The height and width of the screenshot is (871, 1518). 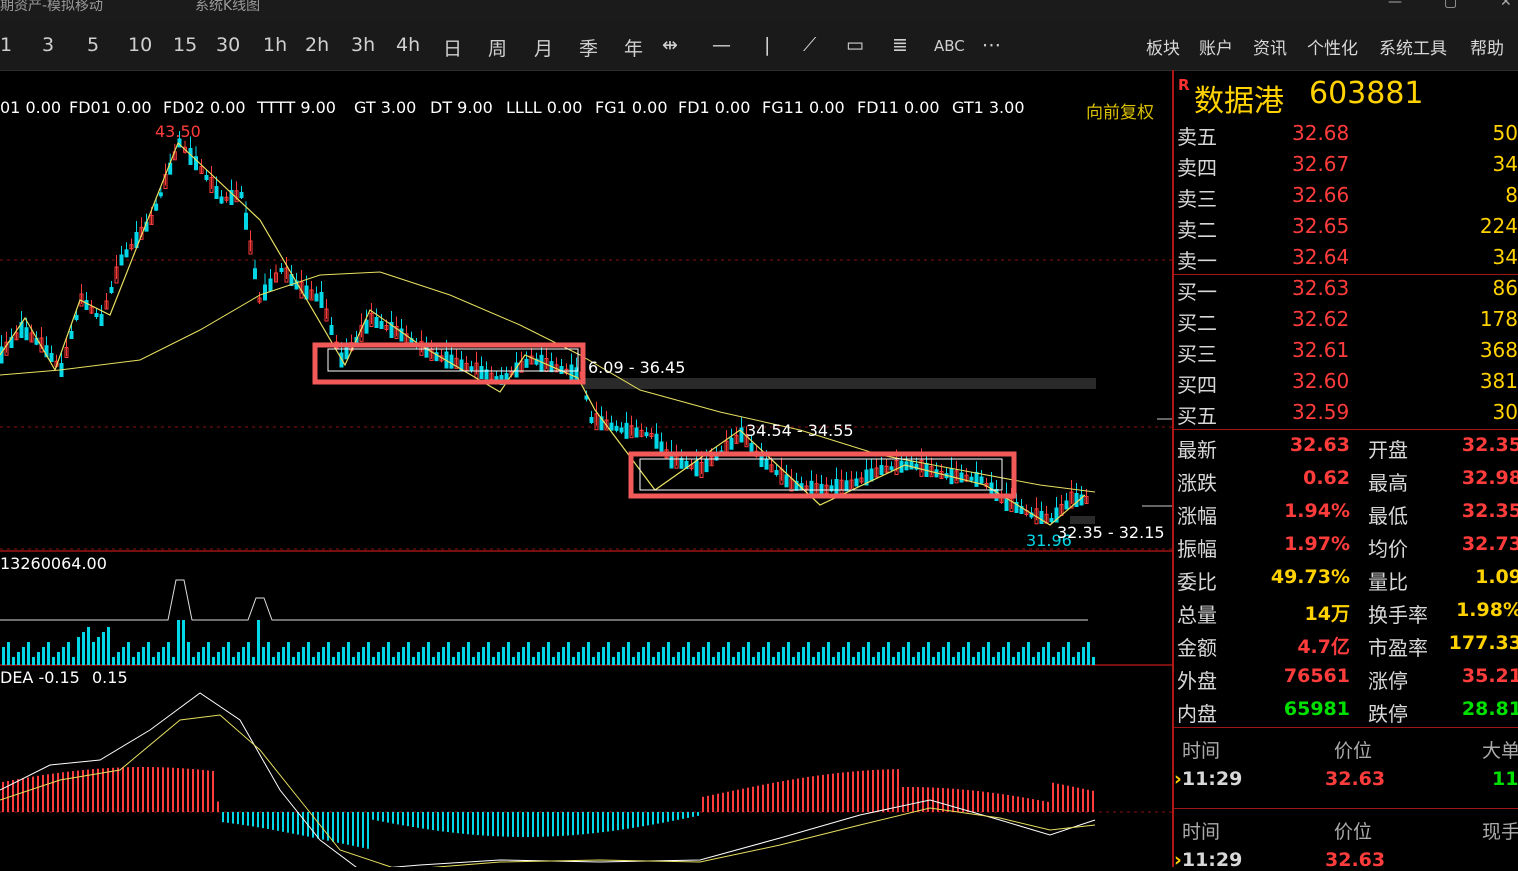 What do you see at coordinates (721, 45) in the screenshot?
I see `hline-icon: —` at bounding box center [721, 45].